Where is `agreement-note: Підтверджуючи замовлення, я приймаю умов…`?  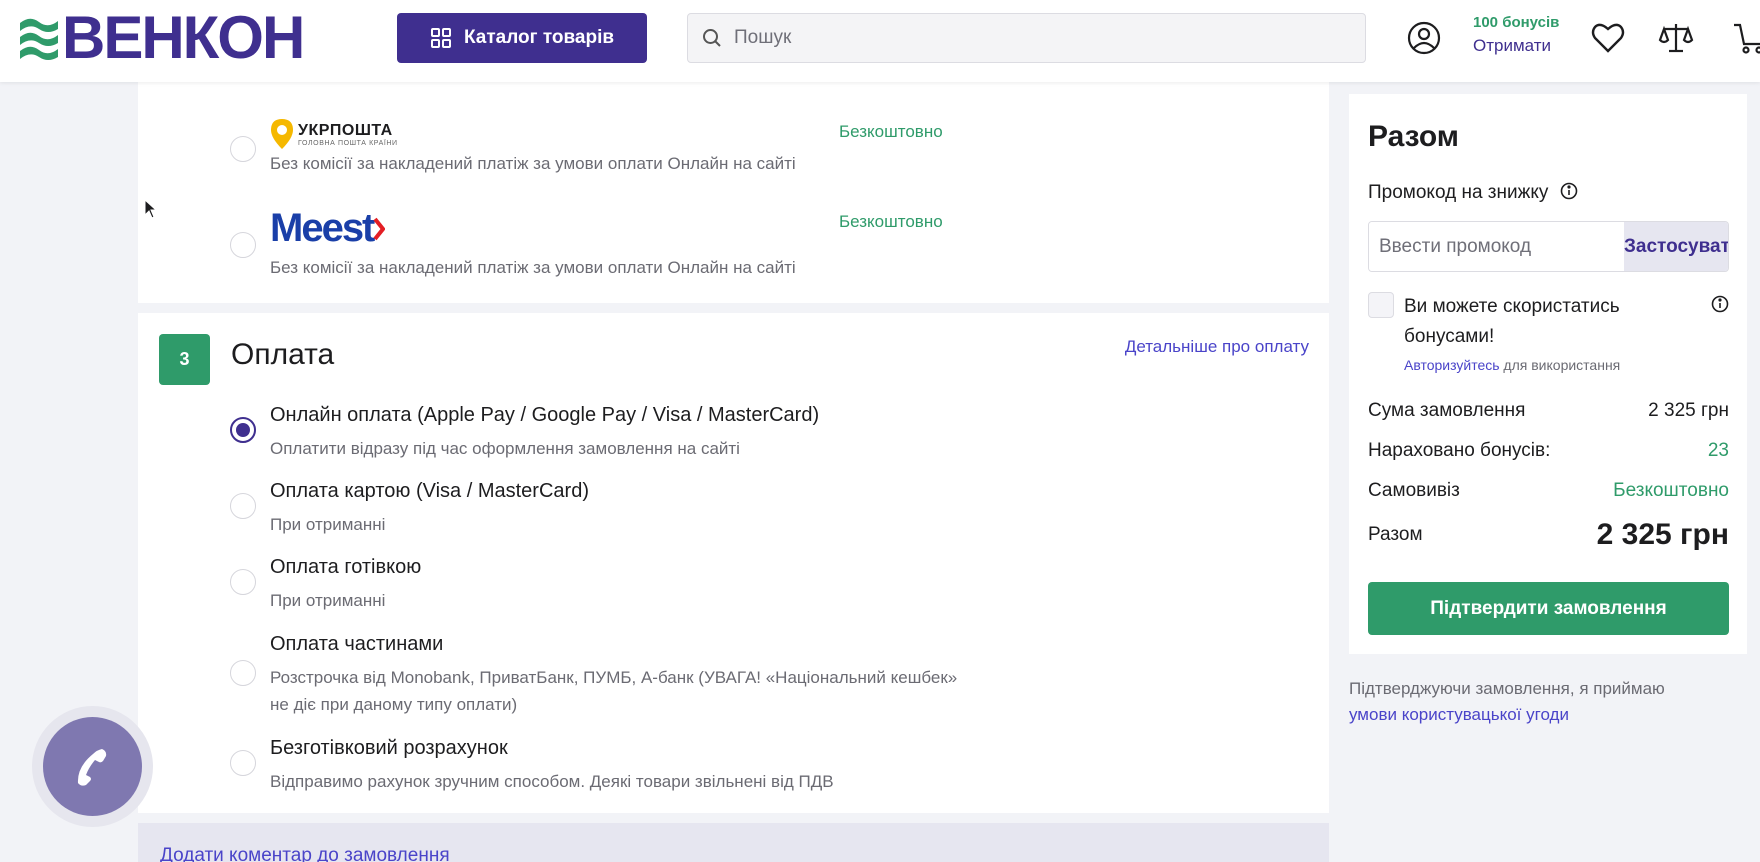
agreement-note: Підтверджуючи замовлення, я приймаю умов… is located at coordinates (1549, 702).